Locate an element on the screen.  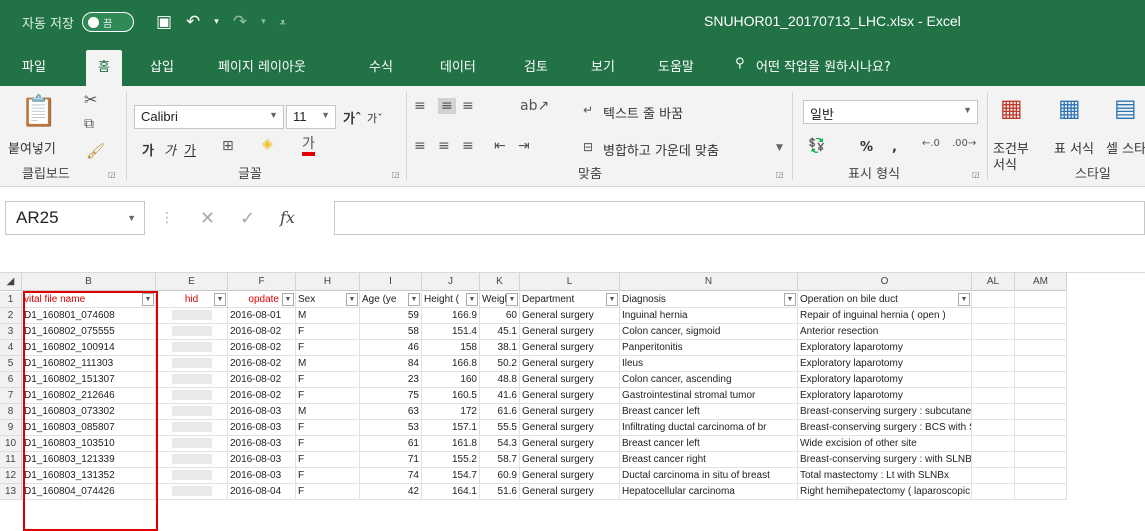
redo-dropdown-icon: ▾ is located at coordinates (263, 22).